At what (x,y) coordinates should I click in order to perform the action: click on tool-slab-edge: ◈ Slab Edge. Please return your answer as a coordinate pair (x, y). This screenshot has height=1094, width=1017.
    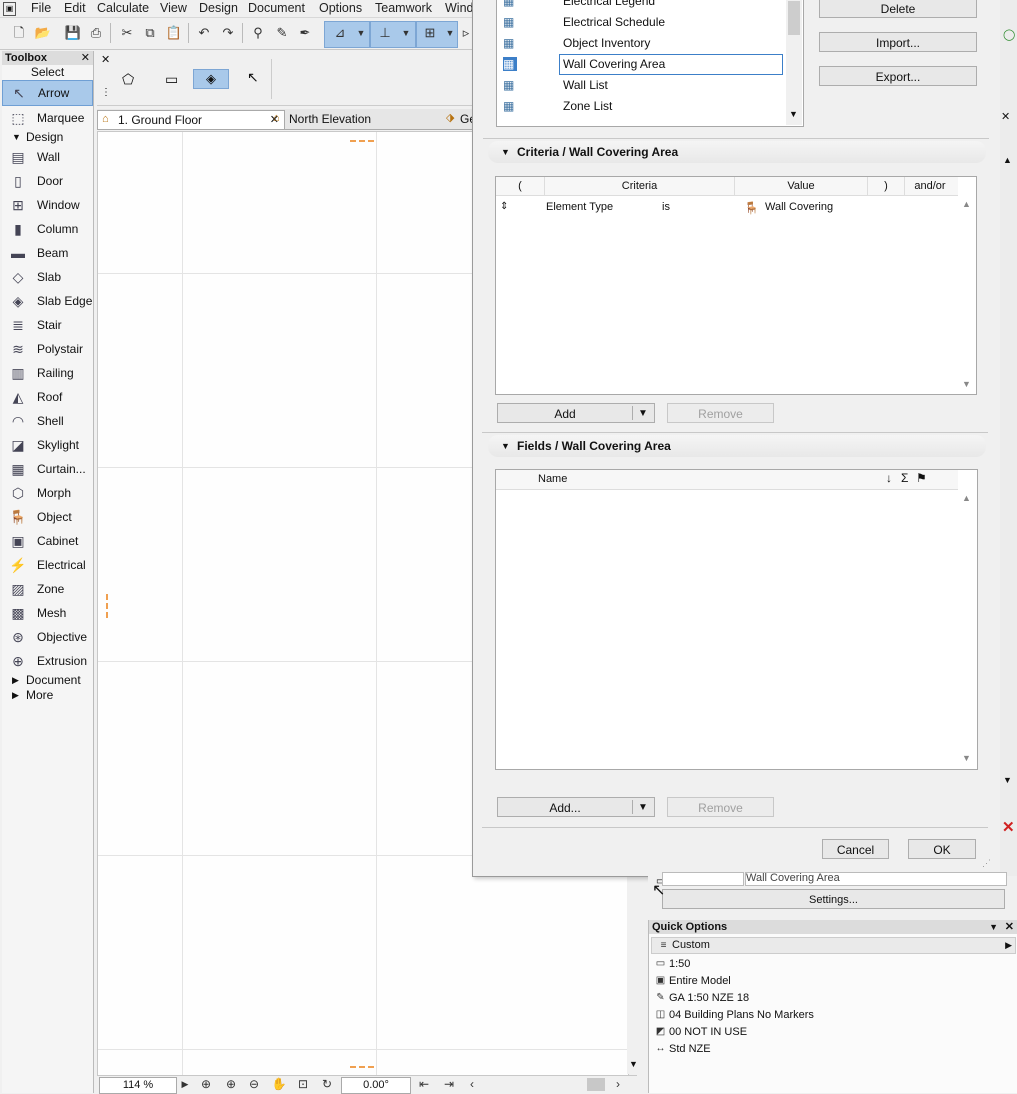
    Looking at the image, I should click on (47, 301).